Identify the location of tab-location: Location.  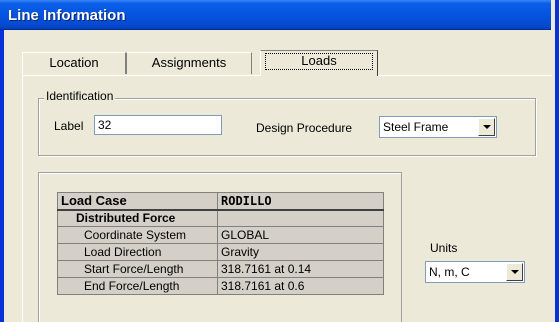
(74, 63).